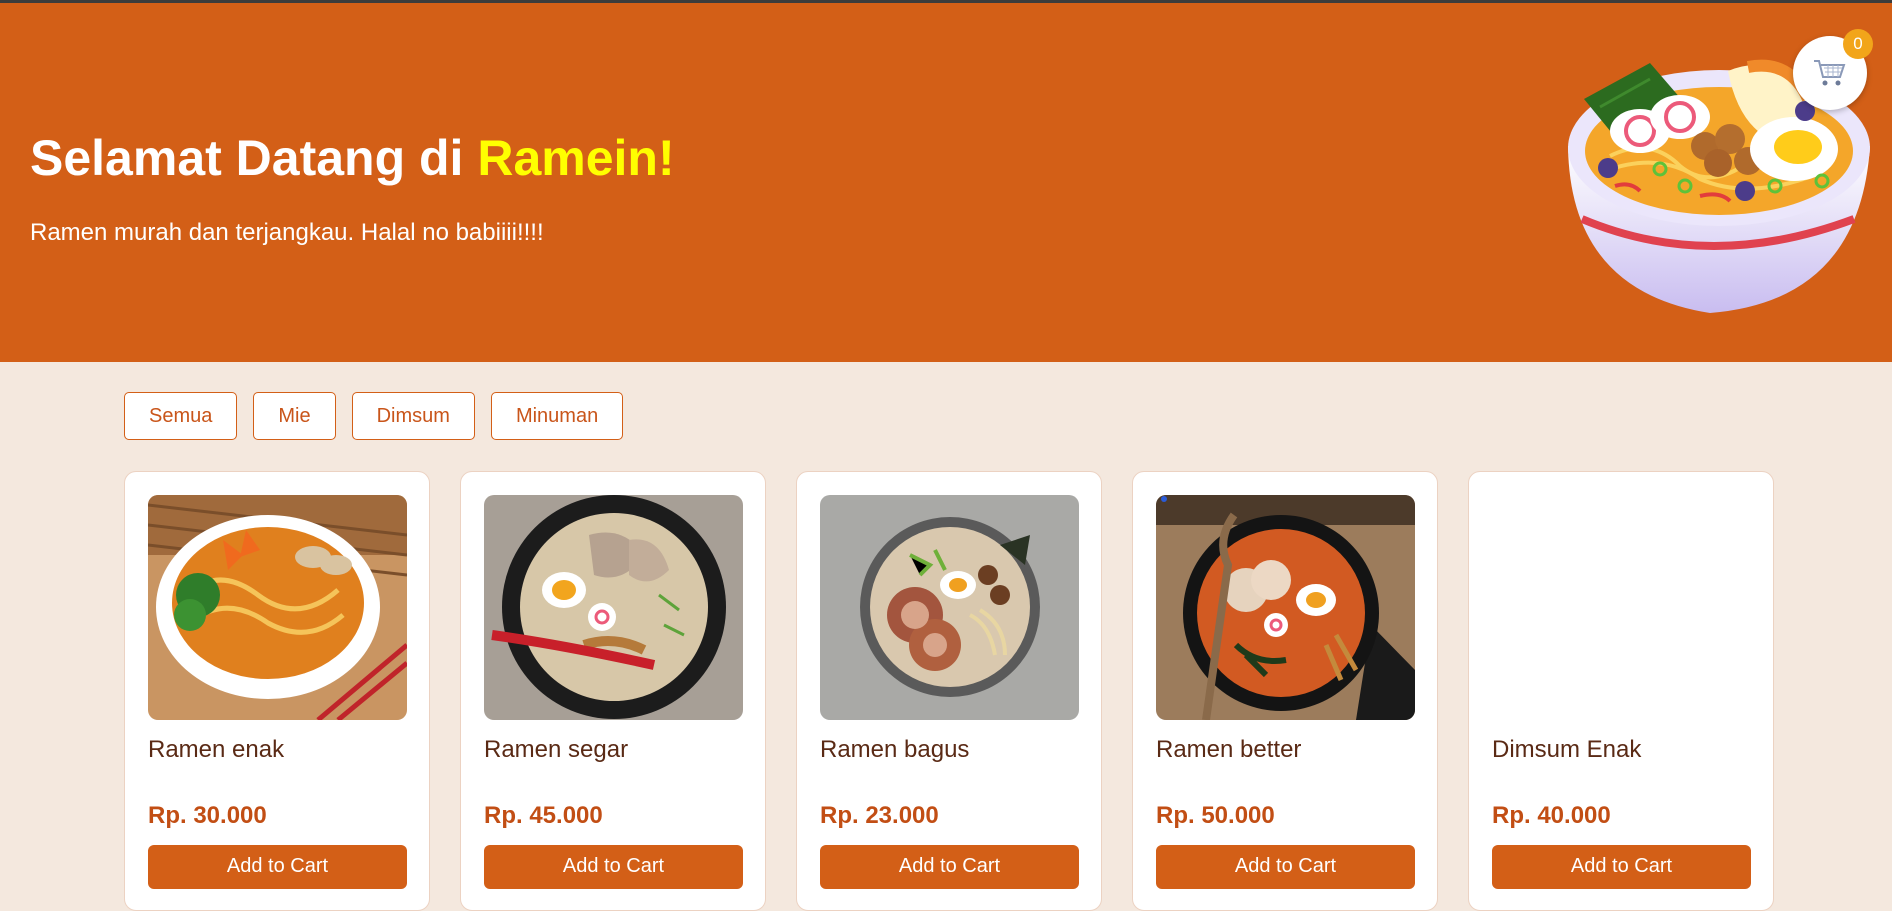 The height and width of the screenshot is (911, 1892). What do you see at coordinates (895, 749) in the screenshot?
I see `product-name: Ramen bagus` at bounding box center [895, 749].